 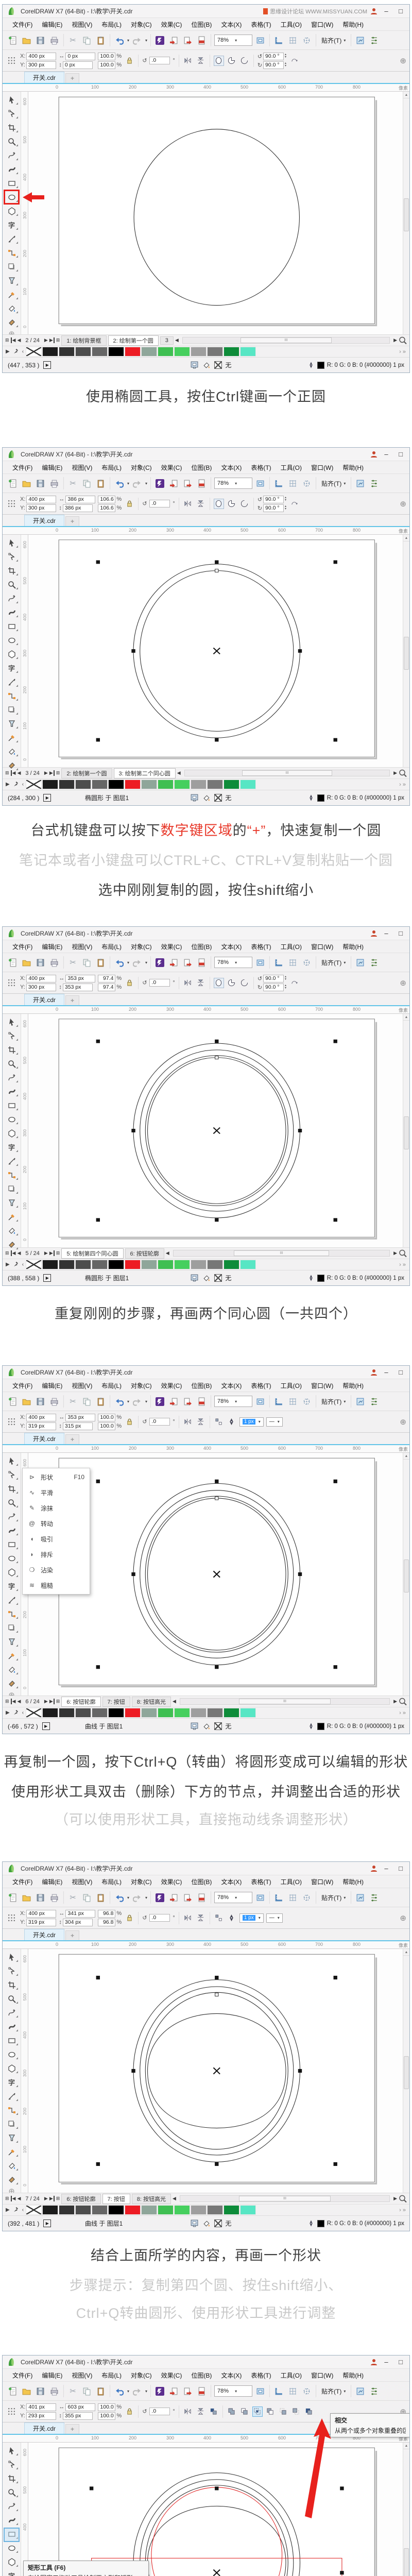 I want to click on copy-icon, so click(x=87, y=963).